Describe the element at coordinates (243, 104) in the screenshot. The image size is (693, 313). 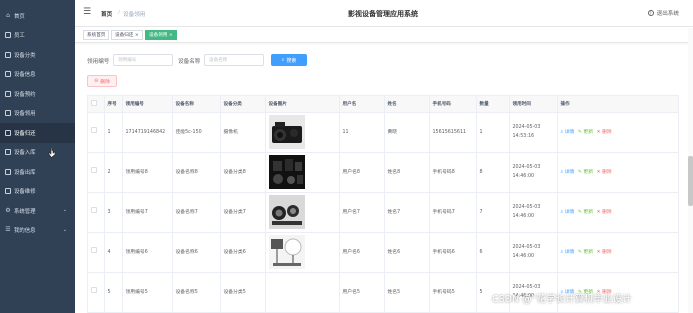
I see `column-header: 设备分类` at that location.